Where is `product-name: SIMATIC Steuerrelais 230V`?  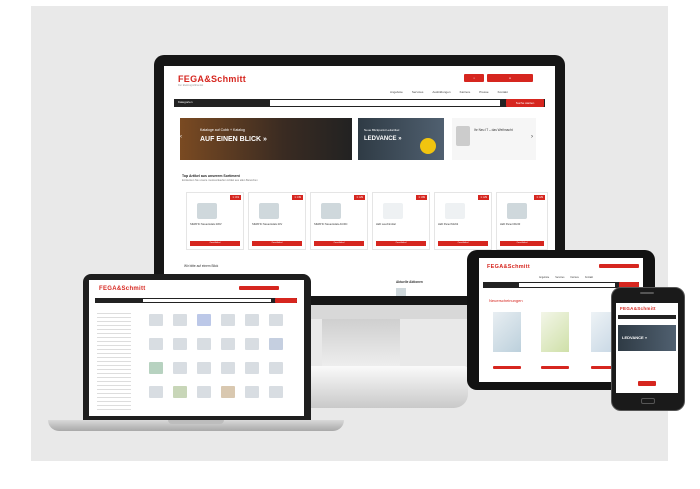 product-name: SIMATIC Steuerrelais 230V is located at coordinates (206, 224).